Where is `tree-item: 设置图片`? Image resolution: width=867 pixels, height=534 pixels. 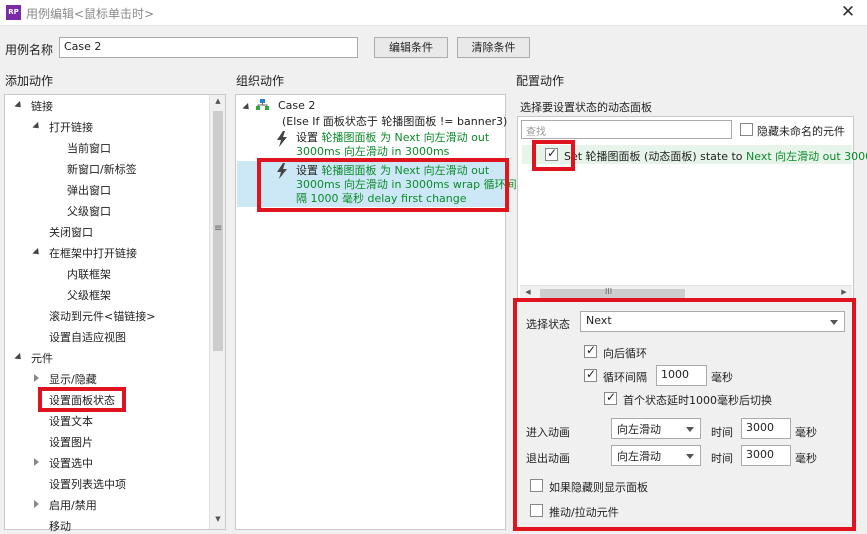 tree-item: 设置图片 is located at coordinates (71, 442).